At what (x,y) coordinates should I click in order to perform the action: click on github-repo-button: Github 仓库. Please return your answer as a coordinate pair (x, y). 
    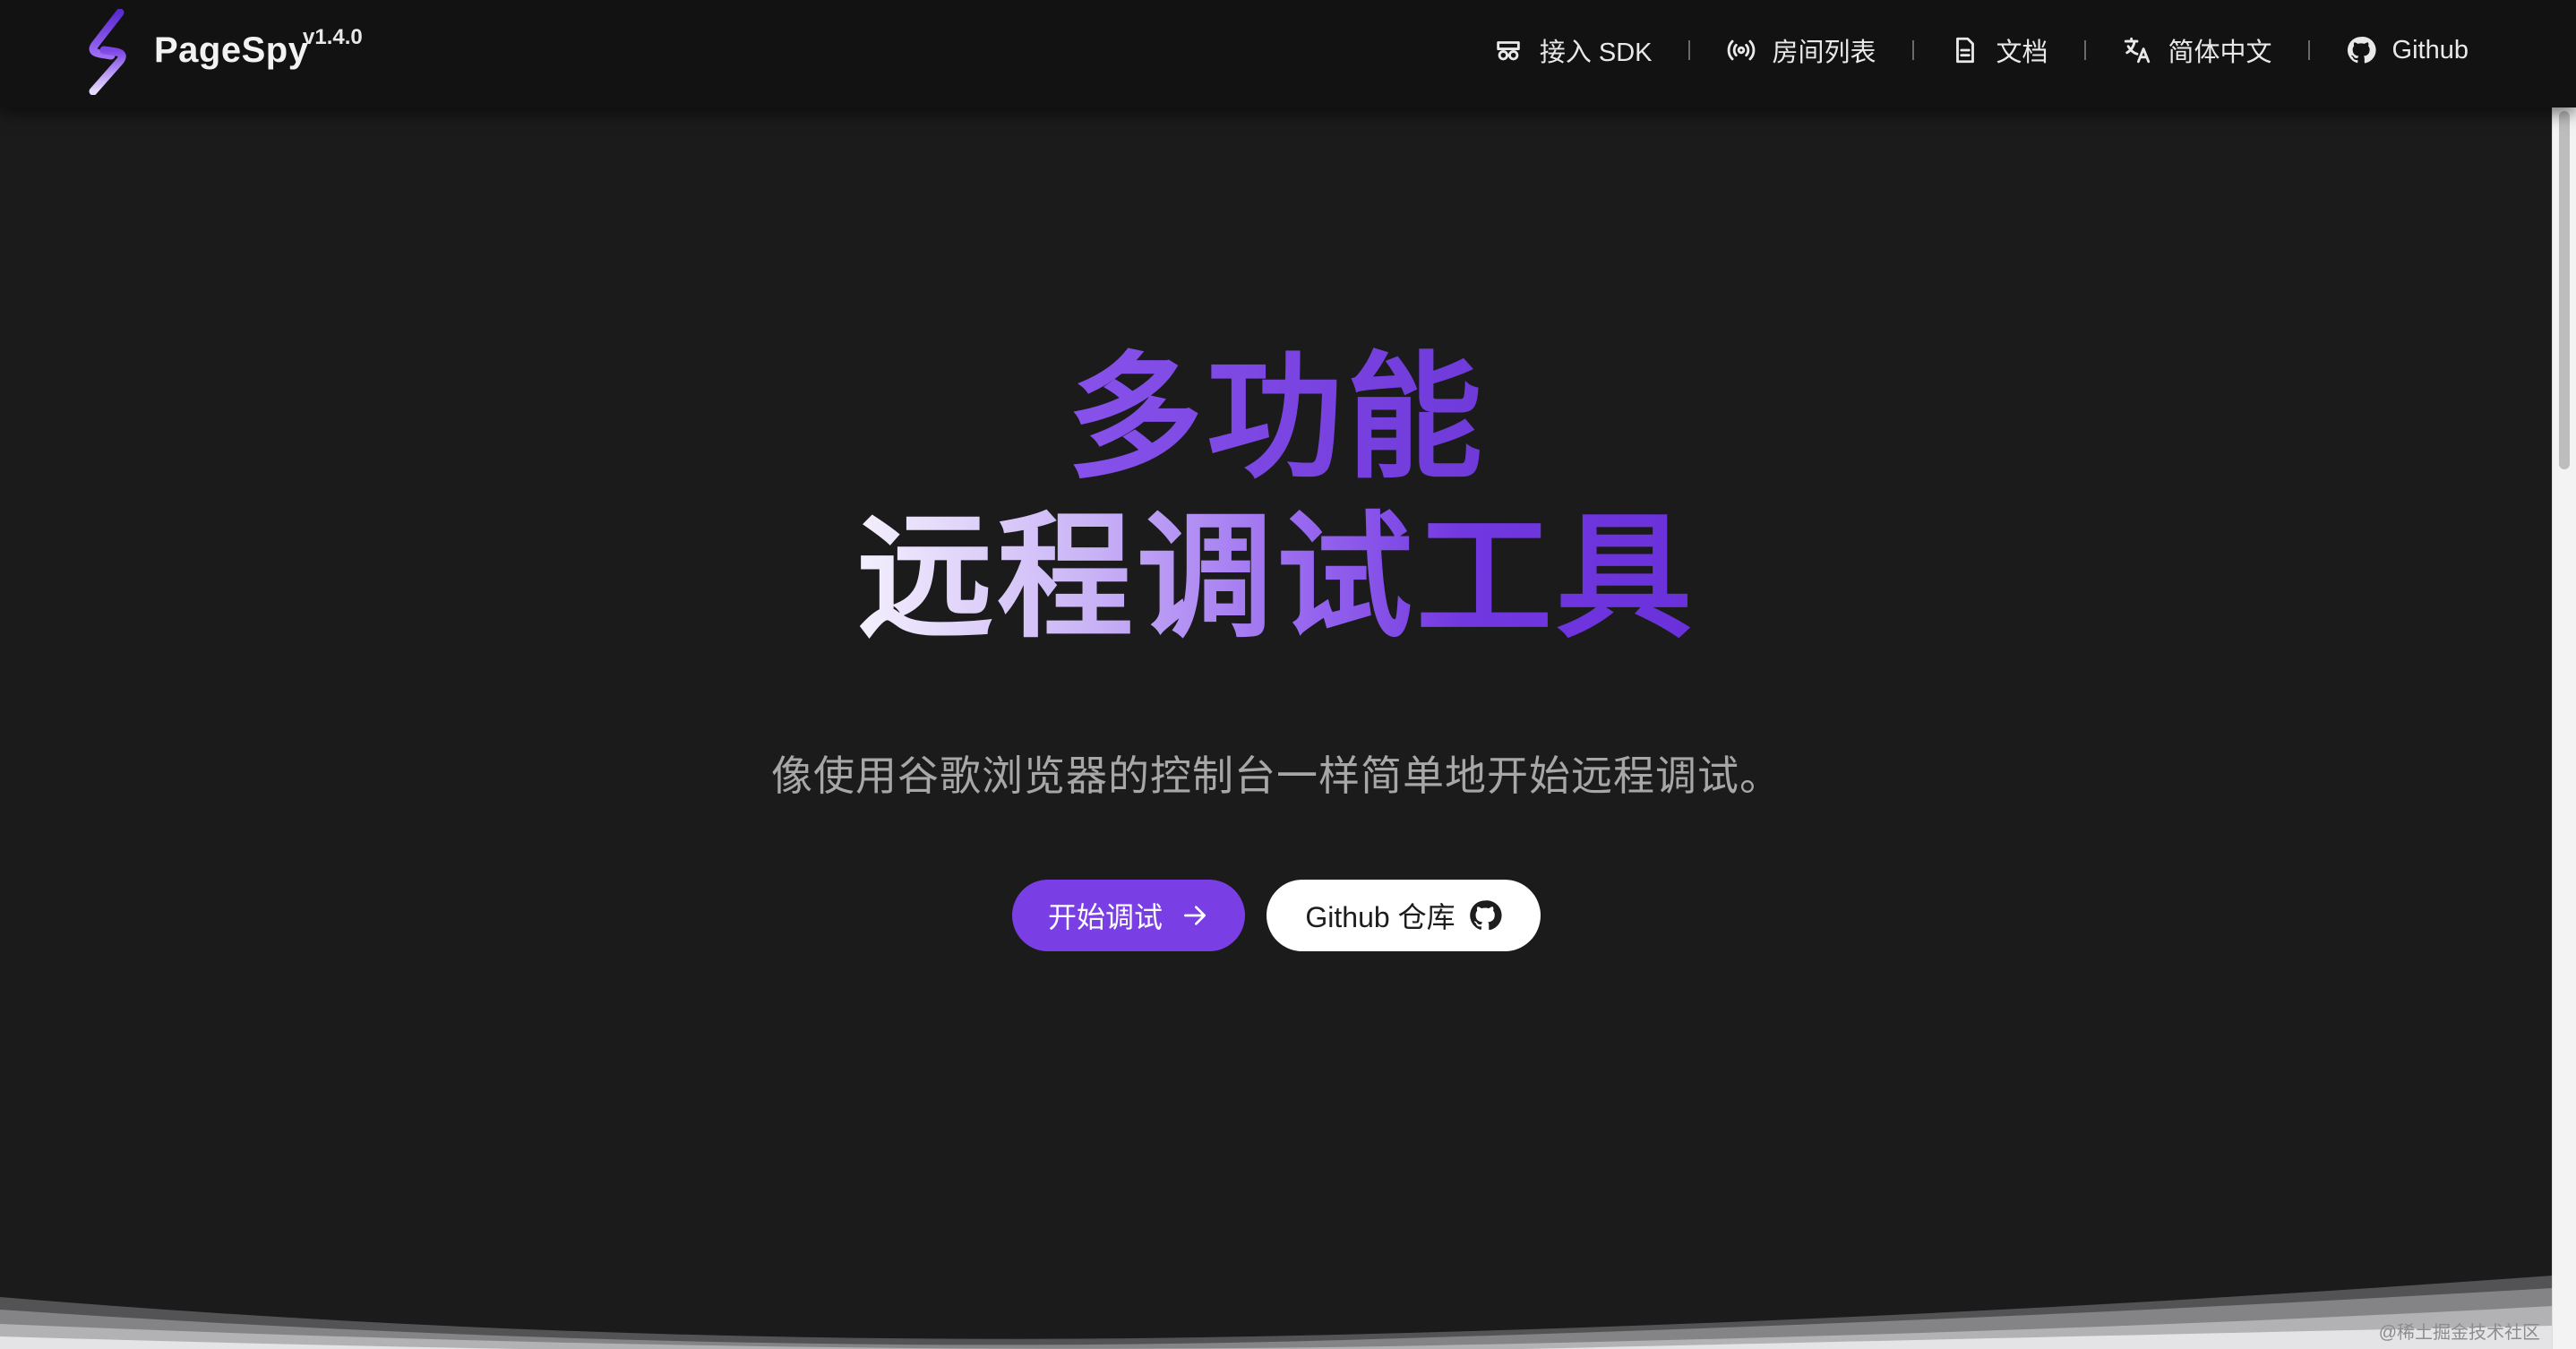
    Looking at the image, I should click on (1404, 915).